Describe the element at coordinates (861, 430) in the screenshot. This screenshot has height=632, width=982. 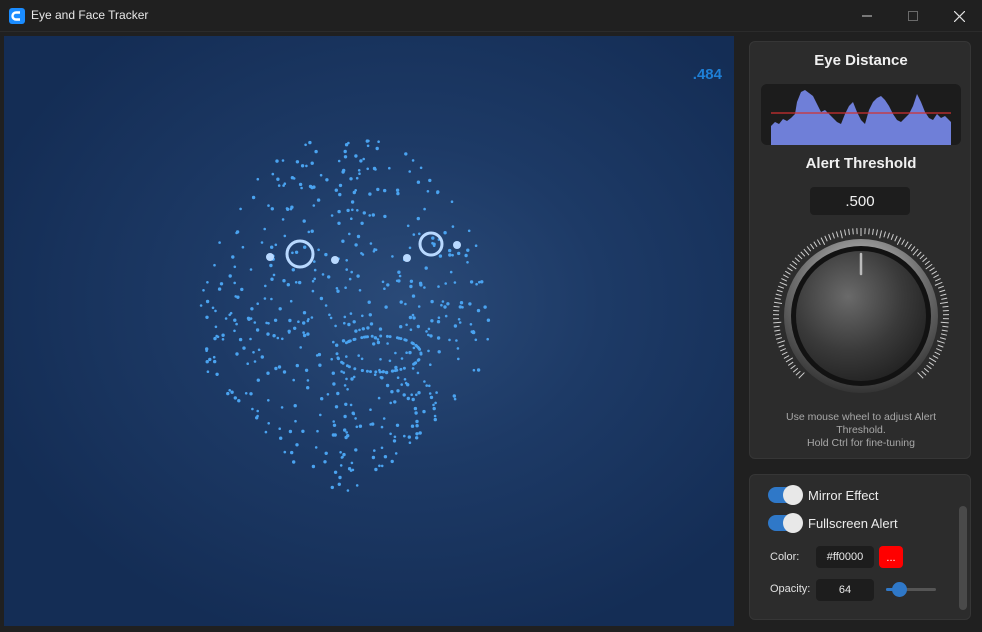
I see `knob-hint-line-2: Threshold.` at that location.